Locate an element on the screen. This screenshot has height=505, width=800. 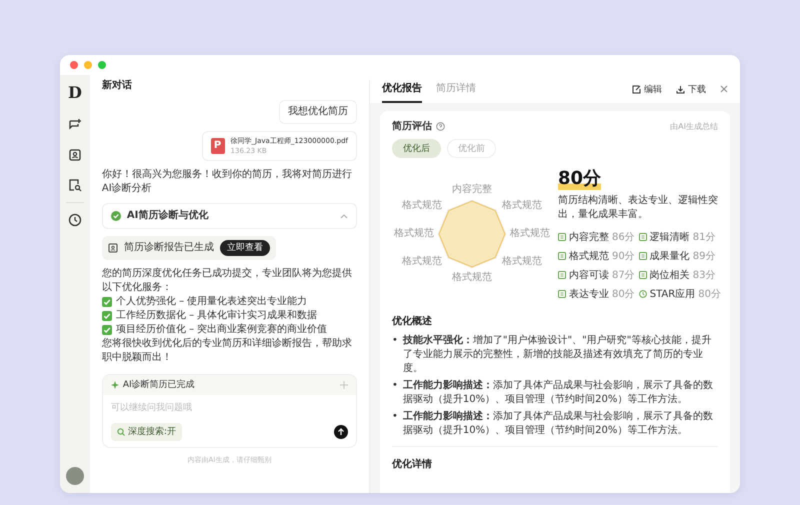
metric-score: 90分 is located at coordinates (623, 256).